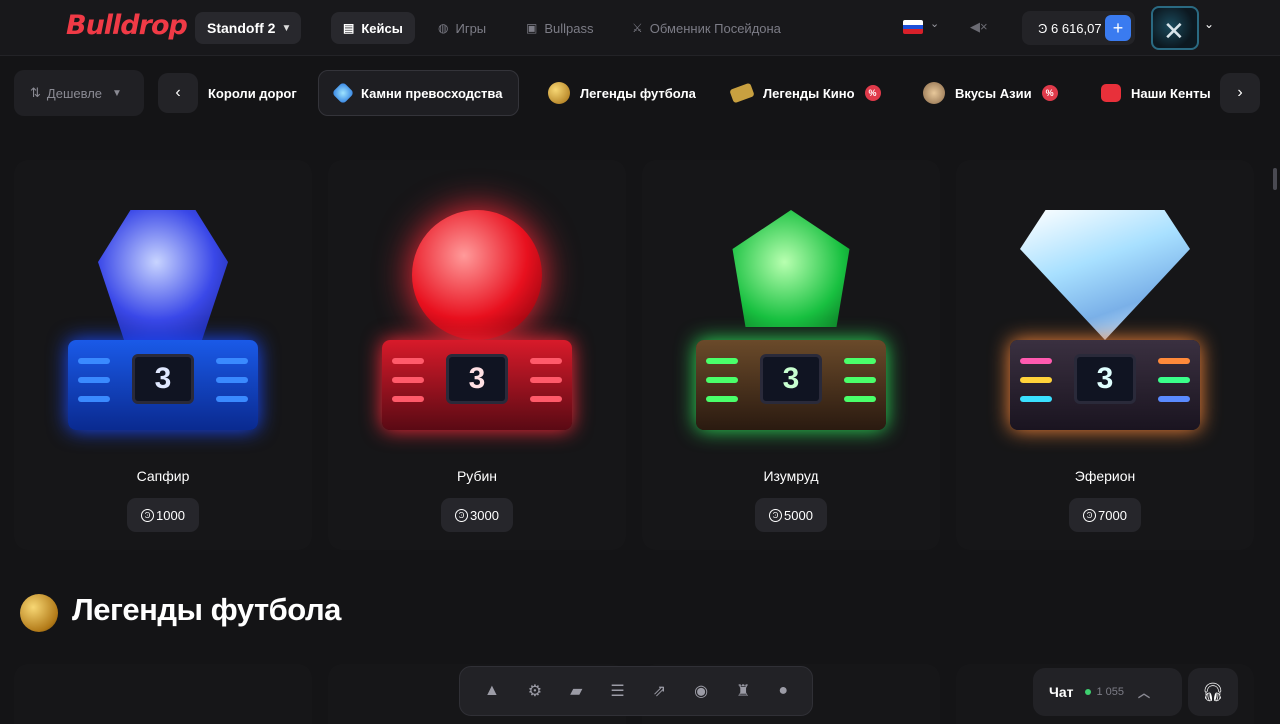 This screenshot has height=724, width=1280. What do you see at coordinates (1070, 28) in the screenshot?
I see `balance-value: Ͽ 6 616,07` at bounding box center [1070, 28].